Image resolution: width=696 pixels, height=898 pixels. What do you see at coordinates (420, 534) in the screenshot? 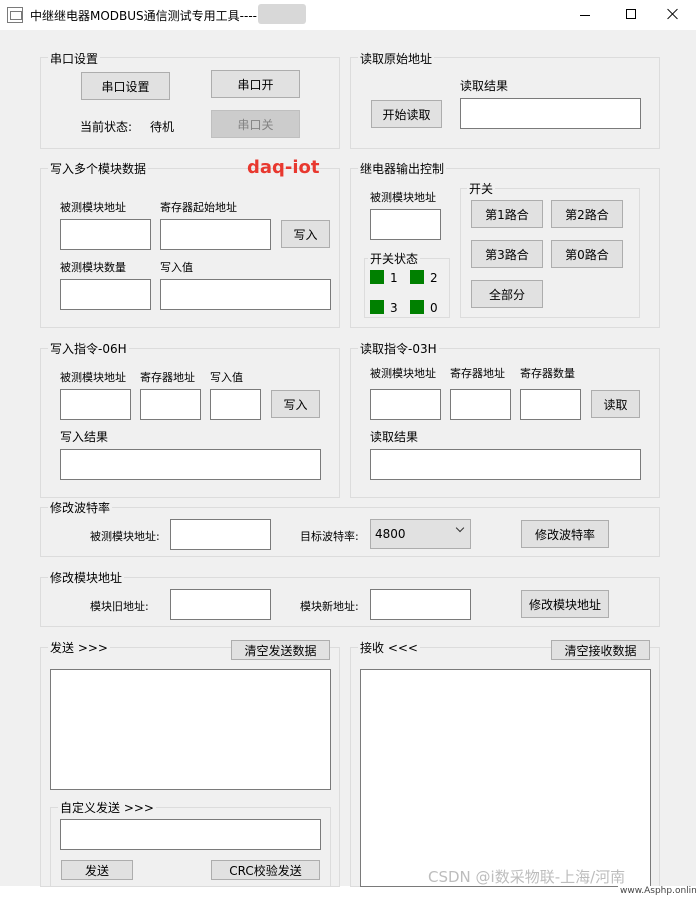
I see `baud-select: 4800` at bounding box center [420, 534].